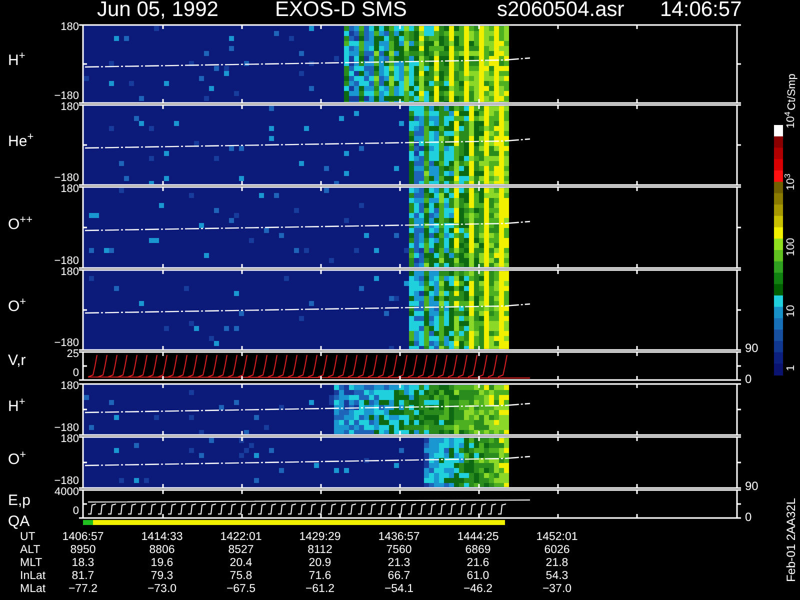 The image size is (800, 600). Describe the element at coordinates (241, 576) in the screenshot. I see `table-cell-text: 75.8` at that location.